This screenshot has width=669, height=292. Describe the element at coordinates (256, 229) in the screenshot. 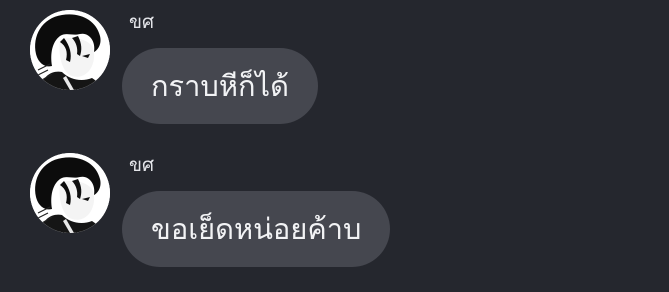

I see `message-bubble: ขอเย็ดหน่อยค้าบ` at that location.